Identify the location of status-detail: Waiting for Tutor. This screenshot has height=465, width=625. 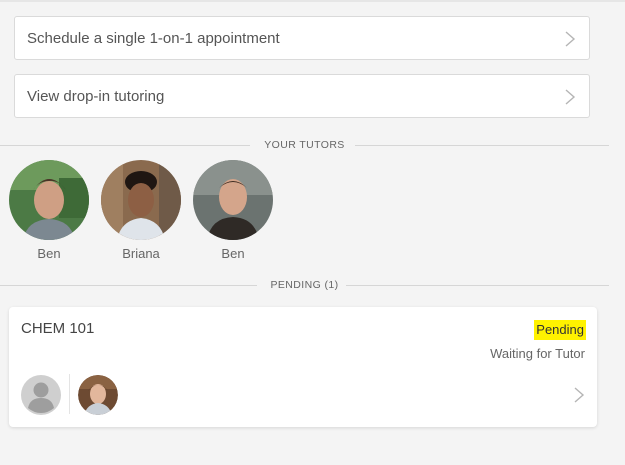
(537, 353).